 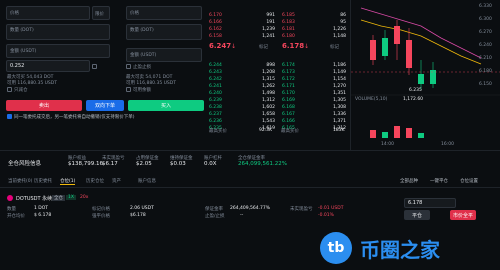 What do you see at coordinates (288, 36) in the screenshot?
I see `ask-right-price: 6.180` at bounding box center [288, 36].